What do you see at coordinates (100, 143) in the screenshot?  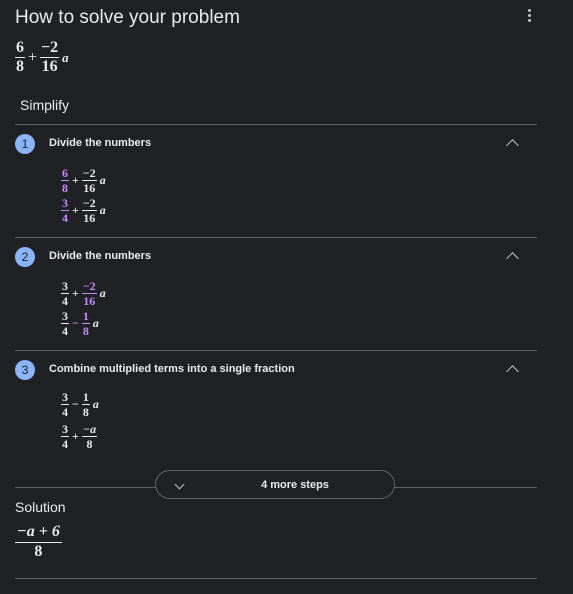 I see `step-1-title: Divide the numbers` at bounding box center [100, 143].